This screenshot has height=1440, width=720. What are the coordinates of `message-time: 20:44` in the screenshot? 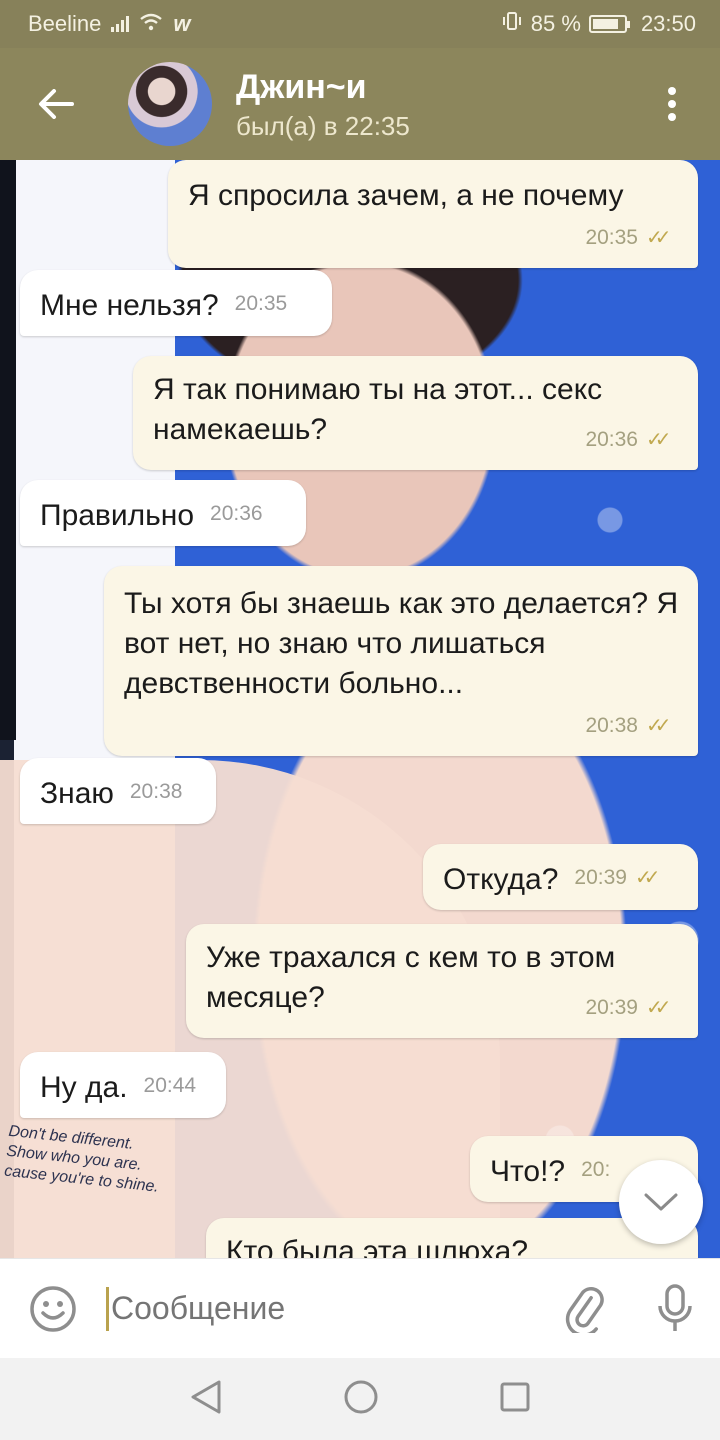 It's located at (170, 1085).